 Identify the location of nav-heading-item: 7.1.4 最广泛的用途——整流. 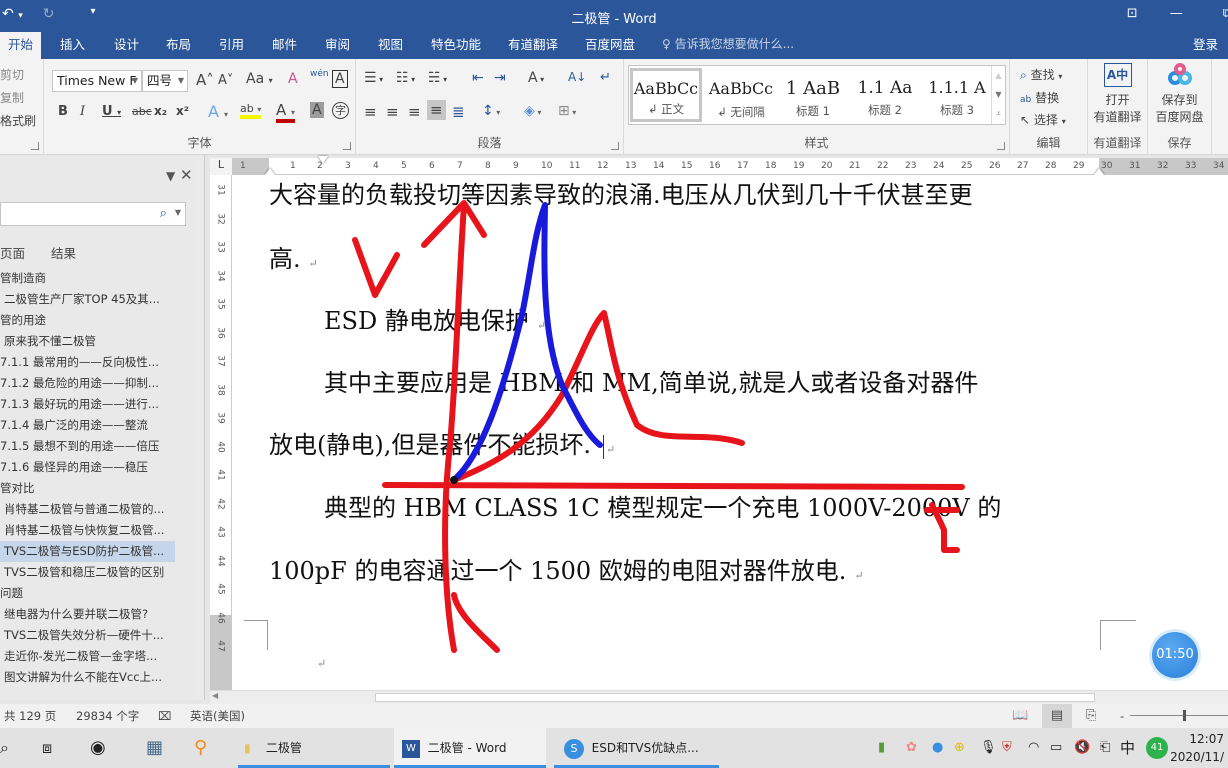
(87, 425).